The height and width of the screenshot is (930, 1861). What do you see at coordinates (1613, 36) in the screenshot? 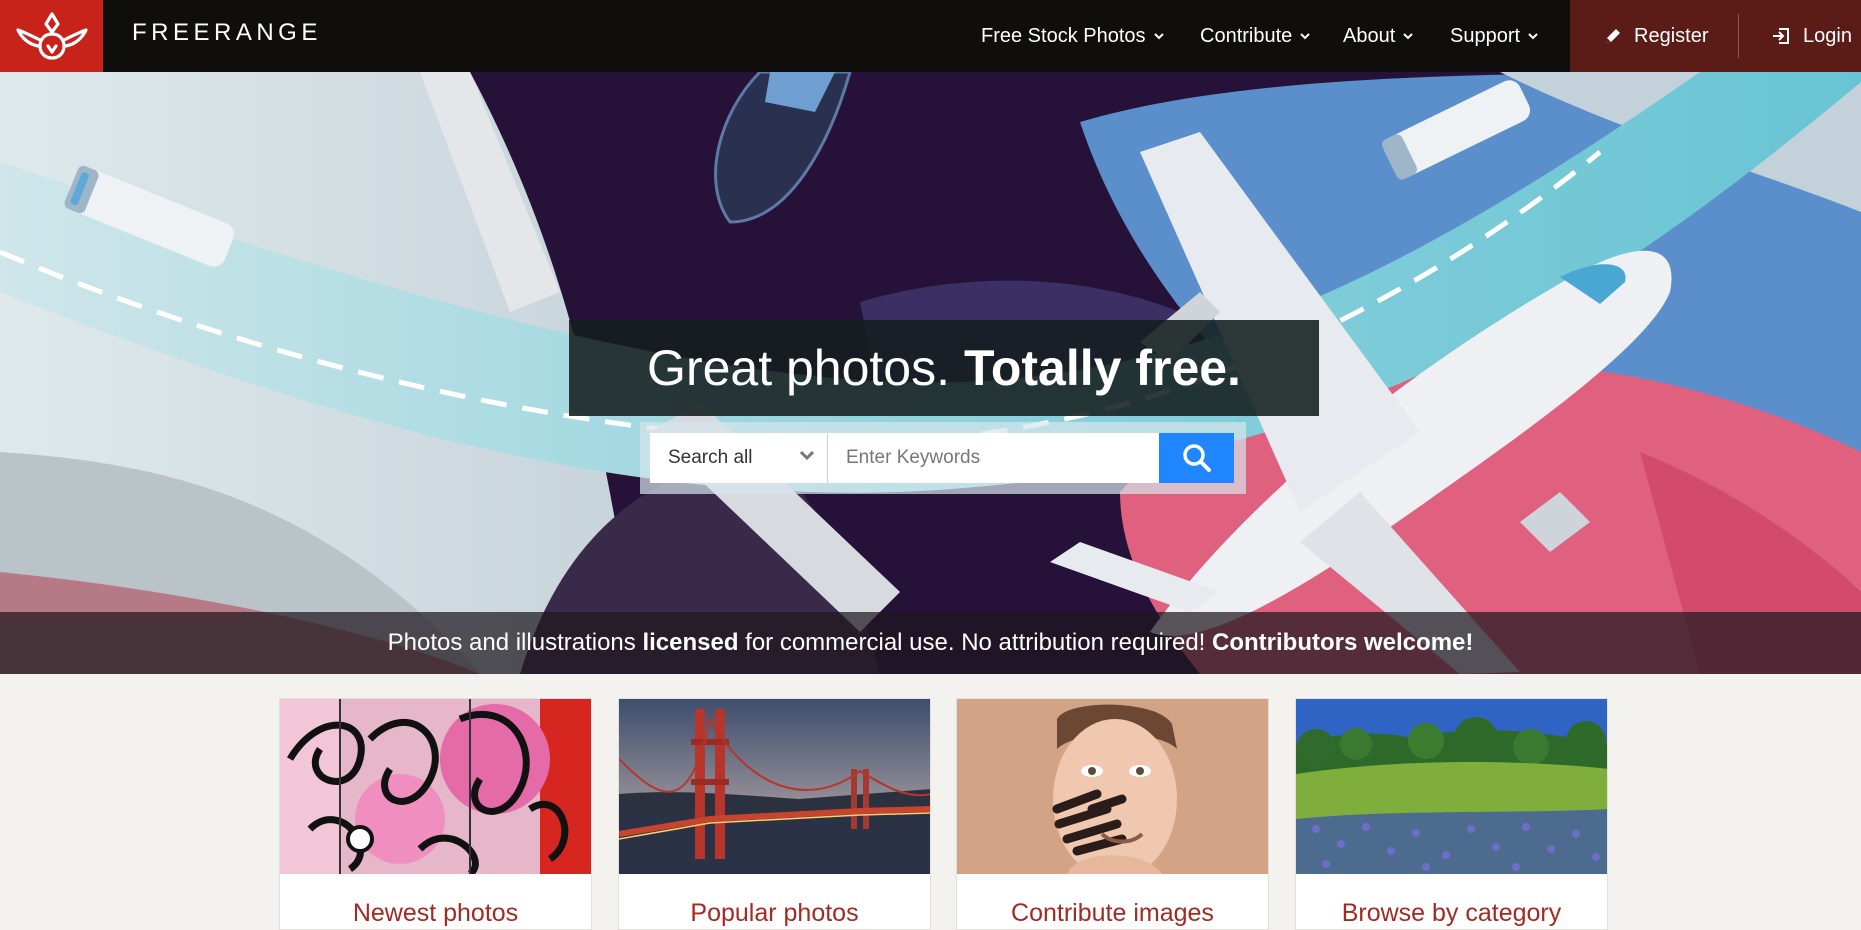
I see `pencil-icon` at bounding box center [1613, 36].